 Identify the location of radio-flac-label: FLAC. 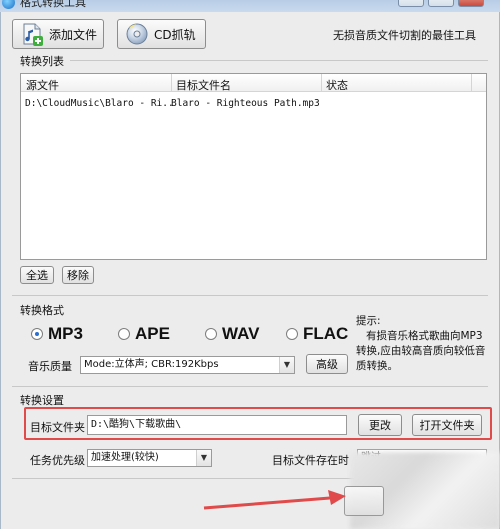
(325, 334).